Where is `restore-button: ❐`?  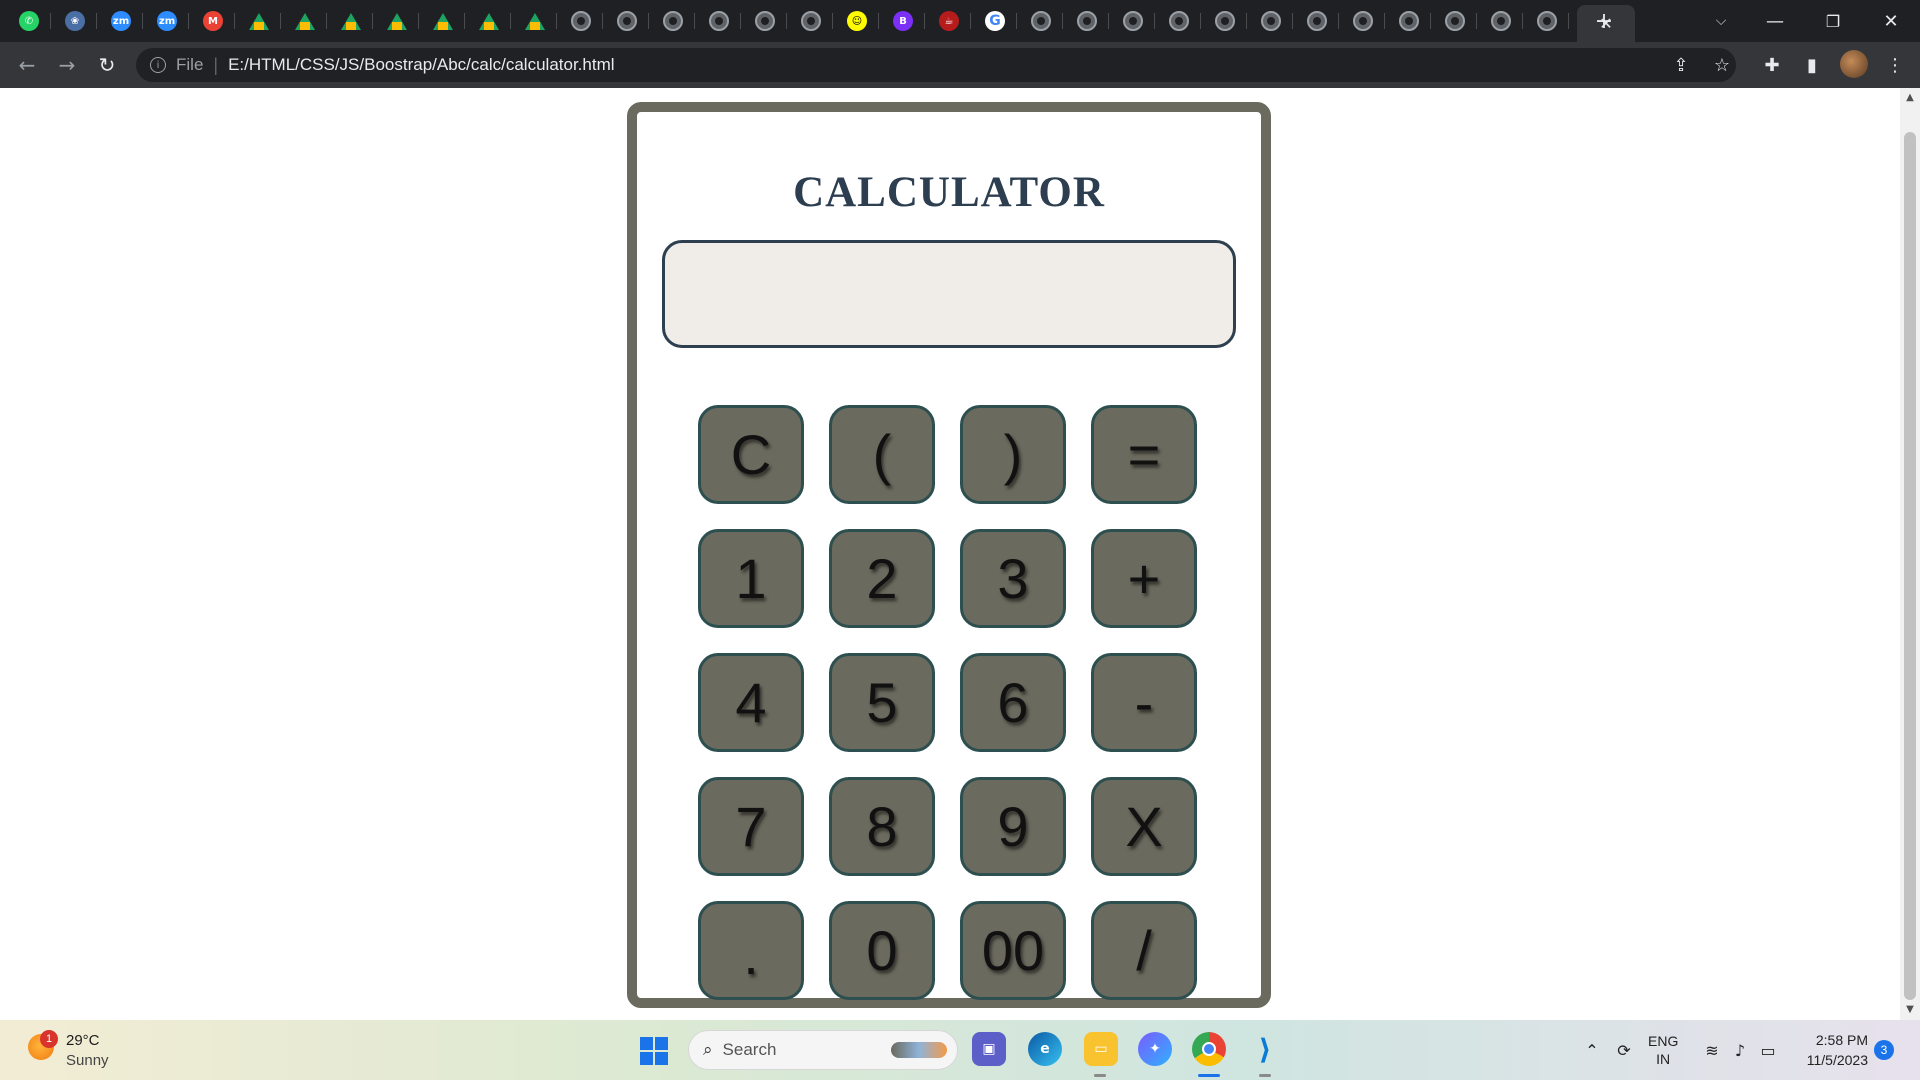
restore-button: ❐ is located at coordinates (1833, 21).